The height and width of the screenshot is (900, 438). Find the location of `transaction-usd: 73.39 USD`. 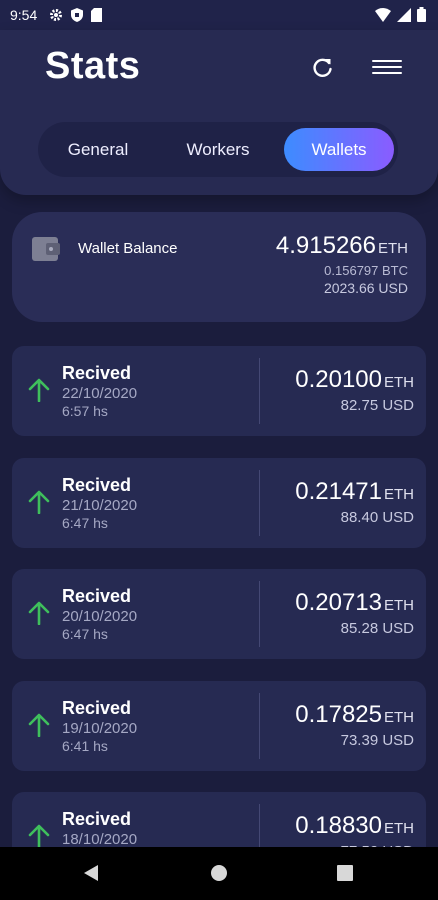

transaction-usd: 73.39 USD is located at coordinates (377, 740).